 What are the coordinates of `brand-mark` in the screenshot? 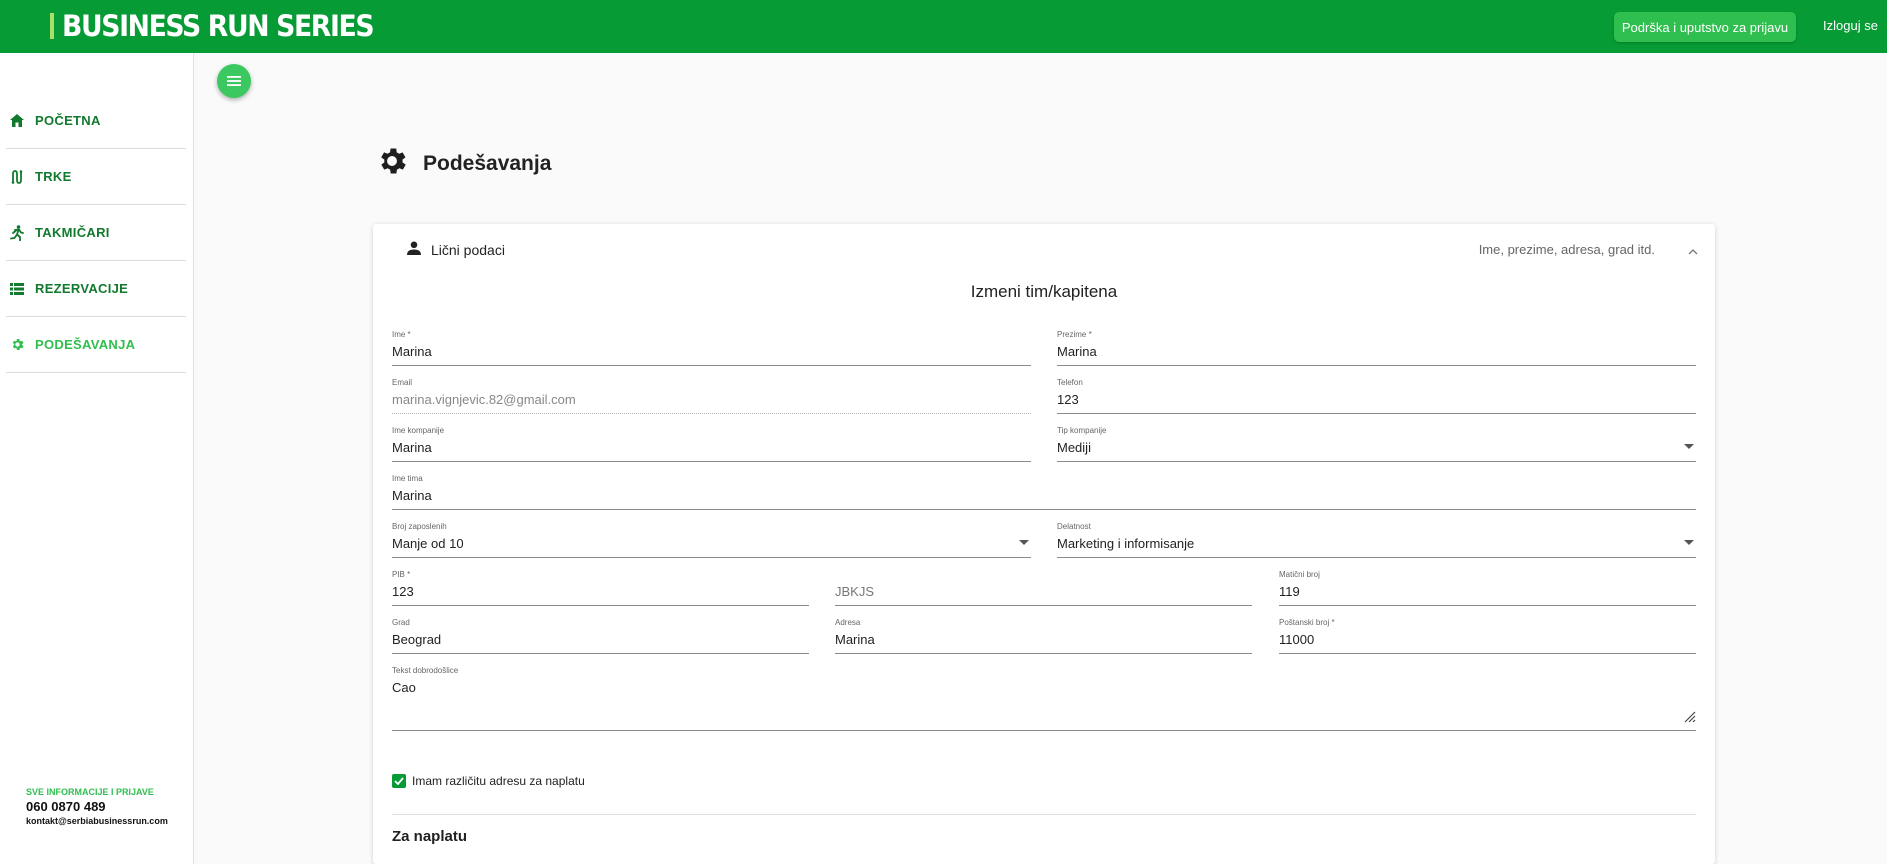 It's located at (52, 26).